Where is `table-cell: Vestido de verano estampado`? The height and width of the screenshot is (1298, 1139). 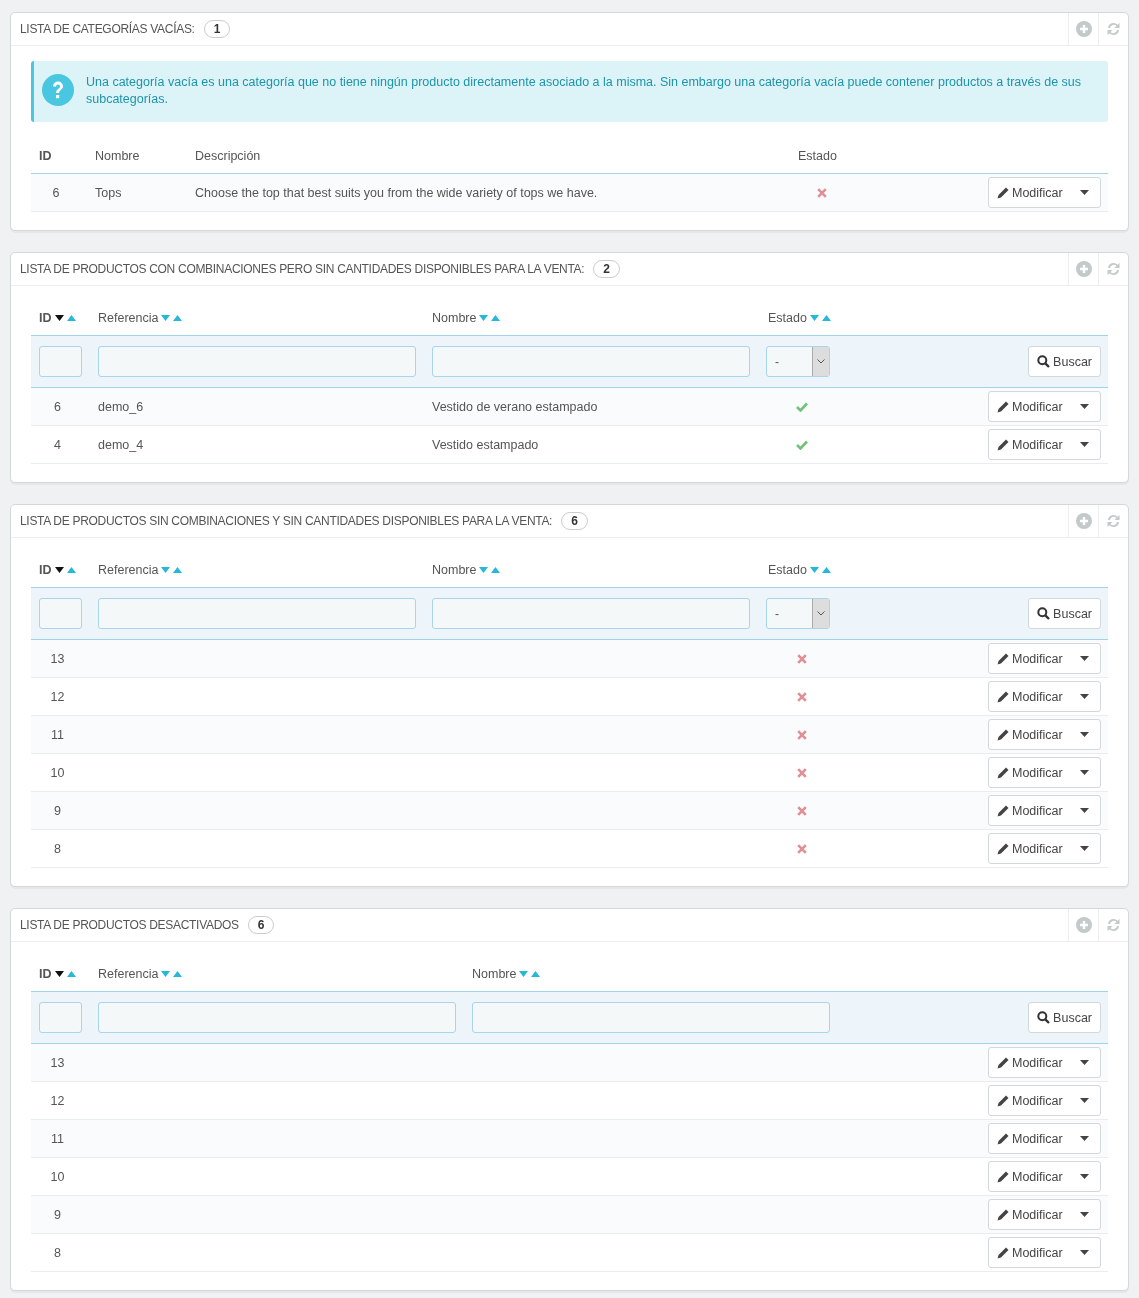 table-cell: Vestido de verano estampado is located at coordinates (515, 406).